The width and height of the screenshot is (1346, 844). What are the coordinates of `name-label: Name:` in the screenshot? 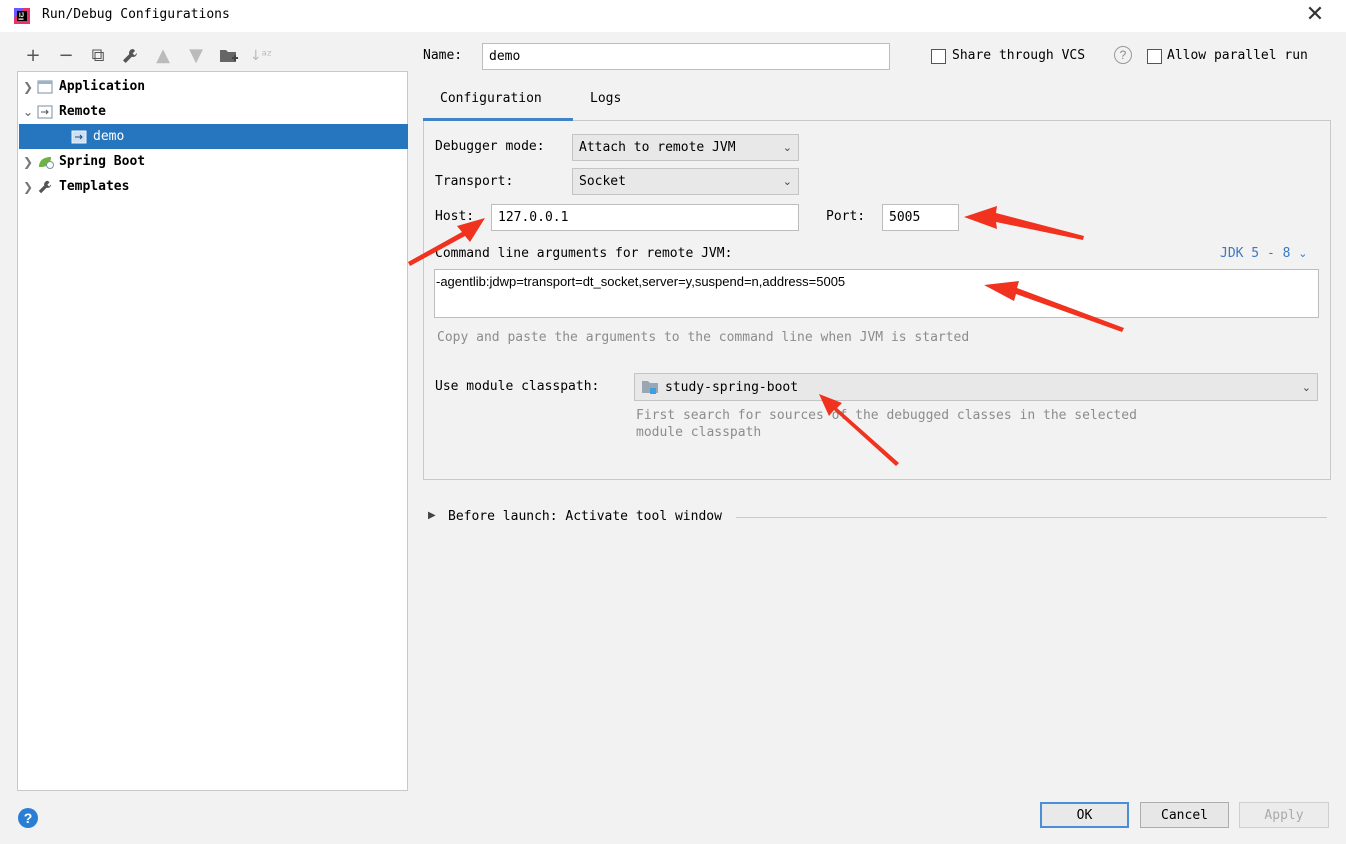 It's located at (443, 55).